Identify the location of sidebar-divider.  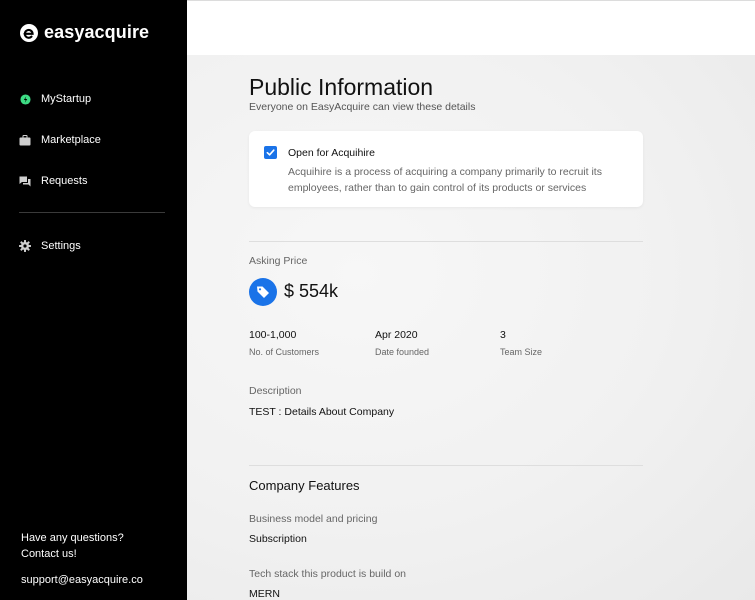
(92, 212).